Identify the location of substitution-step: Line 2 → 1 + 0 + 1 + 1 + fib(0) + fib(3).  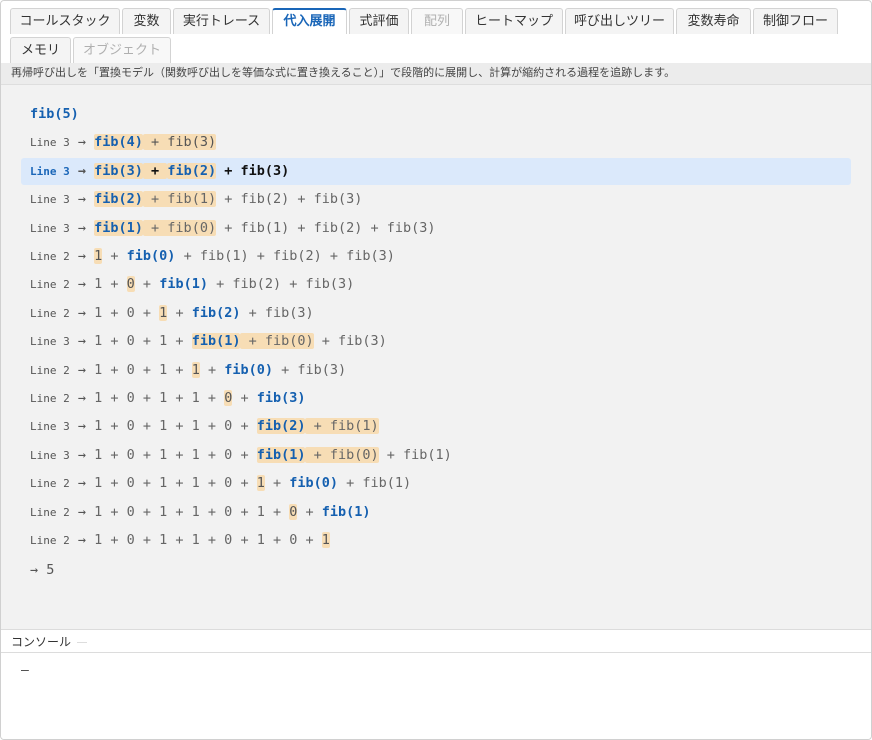
(436, 370).